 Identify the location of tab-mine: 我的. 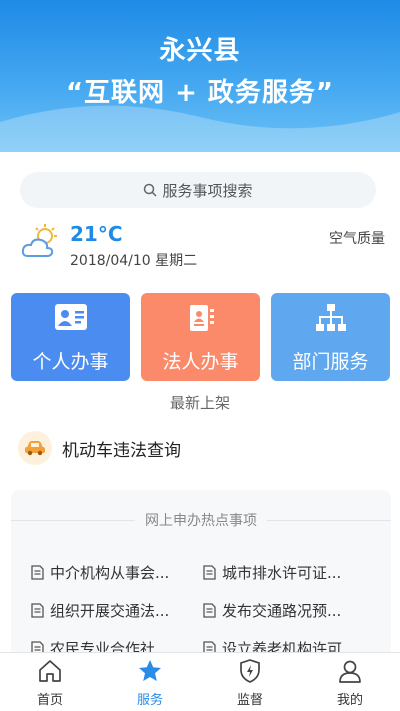
(350, 682).